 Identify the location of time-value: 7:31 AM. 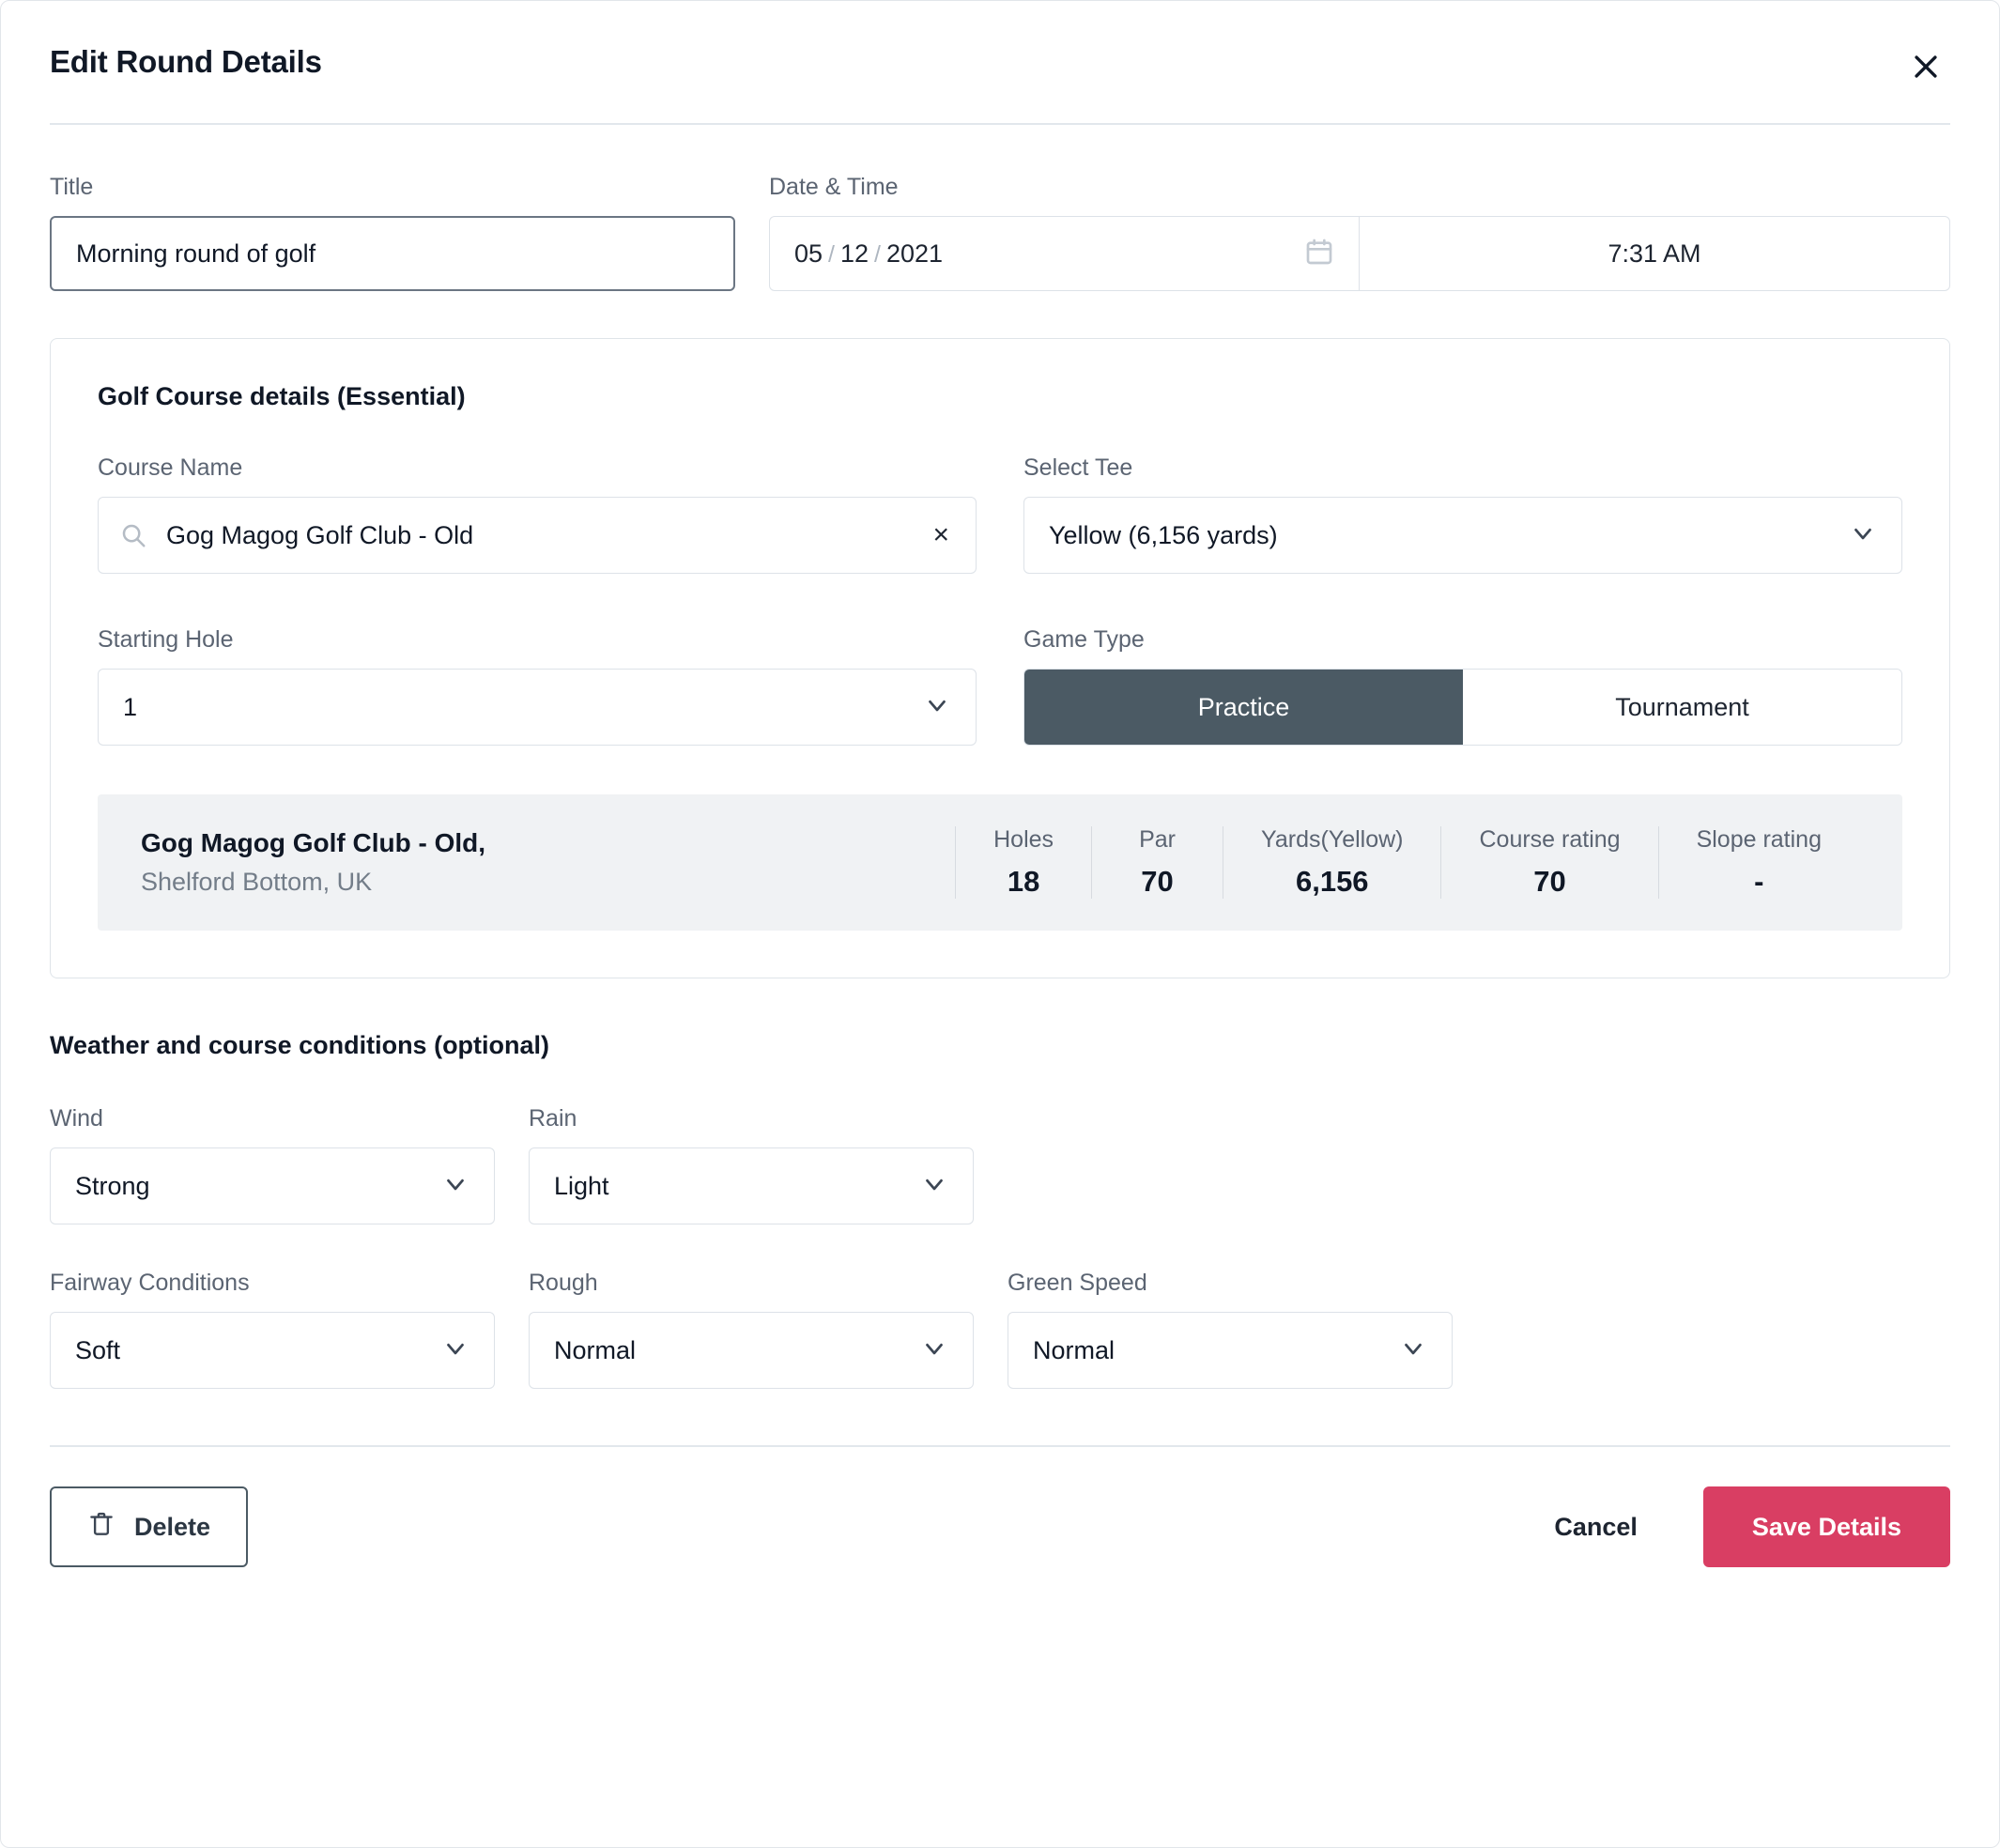
(1654, 253).